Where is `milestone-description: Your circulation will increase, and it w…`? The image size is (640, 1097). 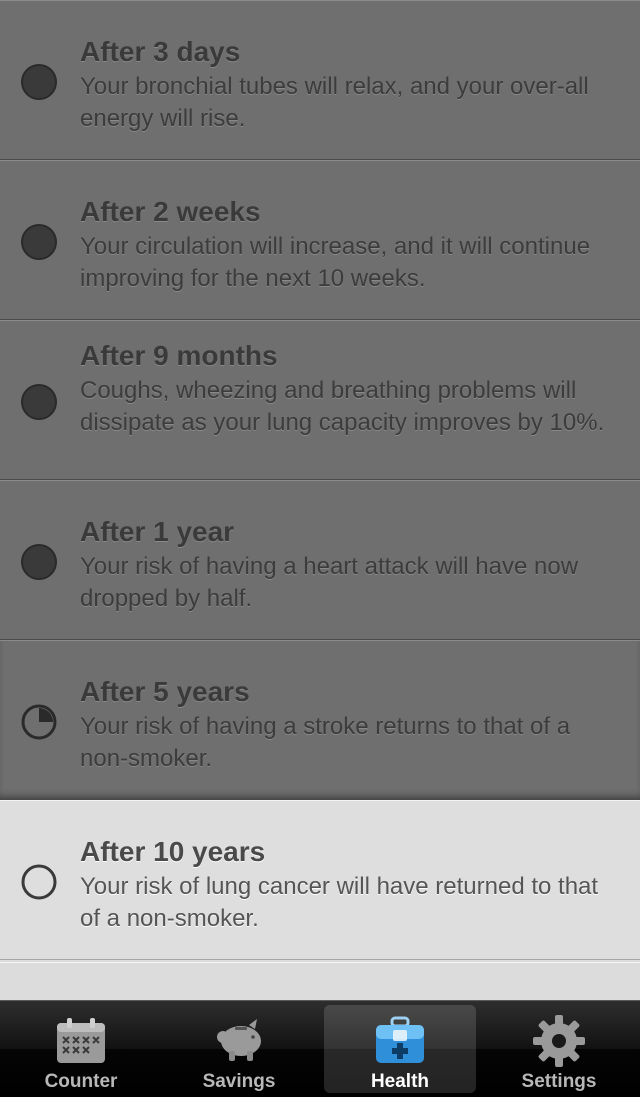
milestone-description: Your circulation will increase, and it w… is located at coordinates (335, 262).